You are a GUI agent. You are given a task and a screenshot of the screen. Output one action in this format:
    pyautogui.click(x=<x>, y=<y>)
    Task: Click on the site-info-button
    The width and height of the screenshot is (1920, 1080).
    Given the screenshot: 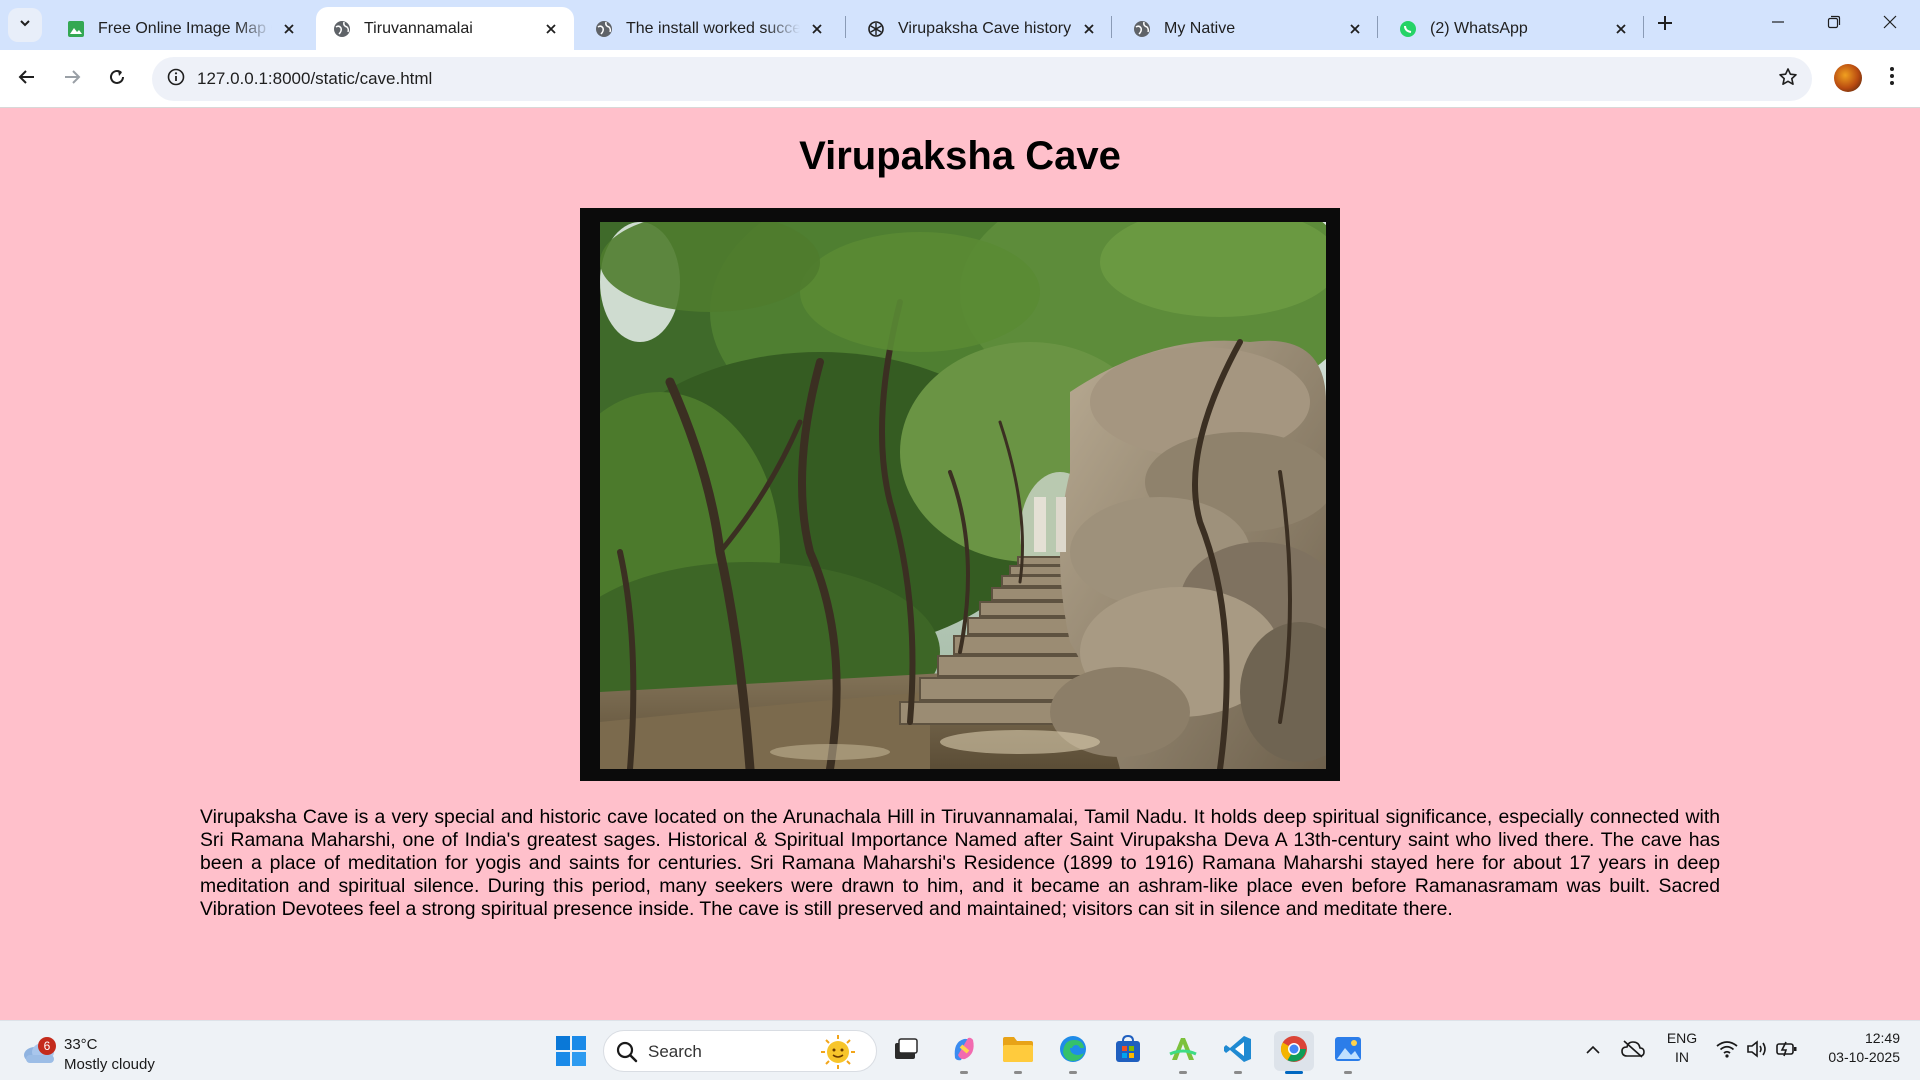 What is the action you would take?
    pyautogui.click(x=176, y=79)
    